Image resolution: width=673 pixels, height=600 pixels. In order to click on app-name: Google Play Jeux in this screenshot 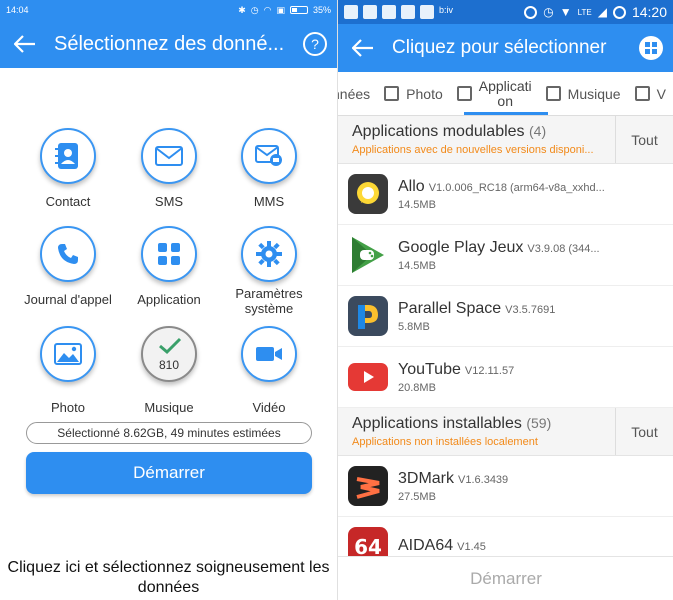, I will do `click(461, 247)`.